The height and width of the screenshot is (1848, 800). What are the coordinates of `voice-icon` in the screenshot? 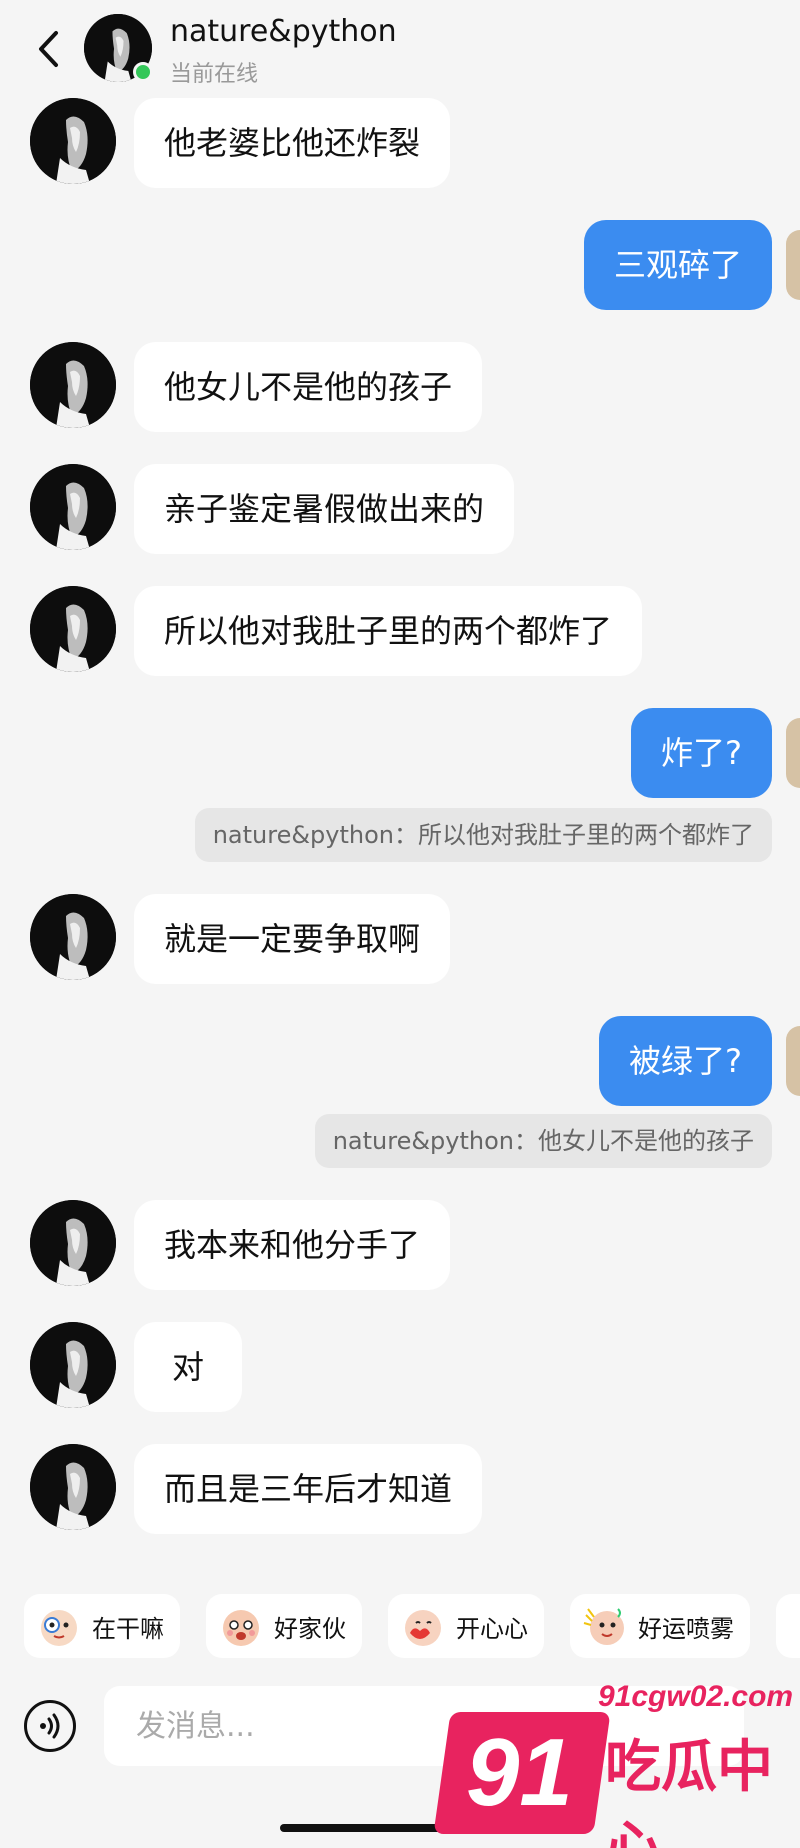 It's located at (50, 1726).